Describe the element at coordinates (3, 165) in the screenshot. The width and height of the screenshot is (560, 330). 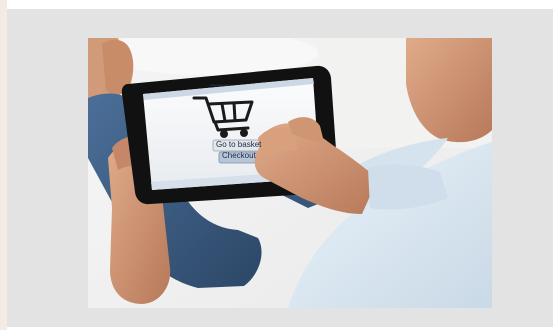
I see `left-edge-strip` at that location.